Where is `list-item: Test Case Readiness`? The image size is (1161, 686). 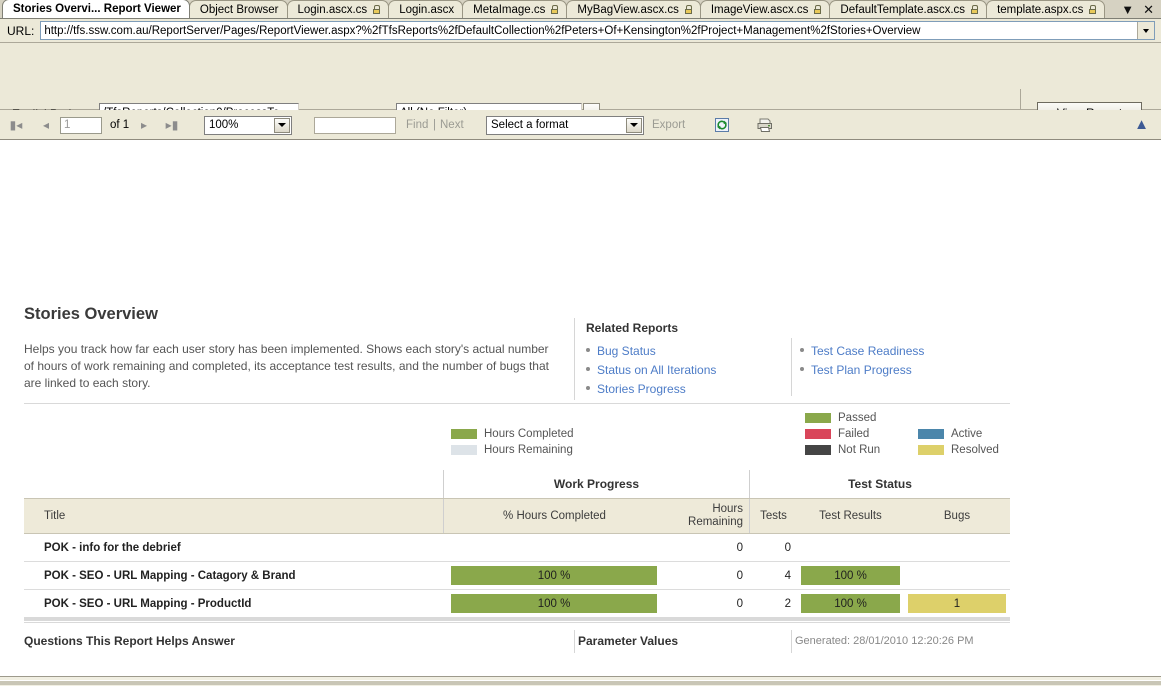 list-item: Test Case Readiness is located at coordinates (862, 353).